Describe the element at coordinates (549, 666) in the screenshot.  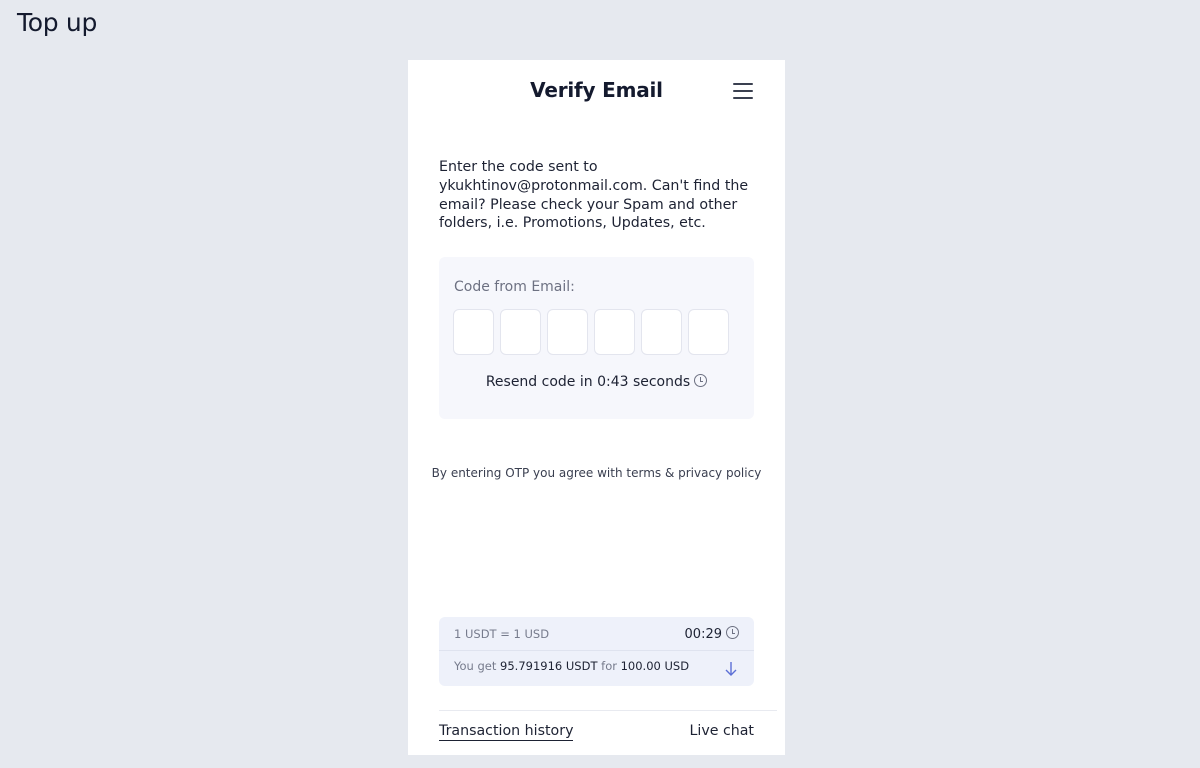
I see `receive-amount: 95.791916 USDT` at that location.